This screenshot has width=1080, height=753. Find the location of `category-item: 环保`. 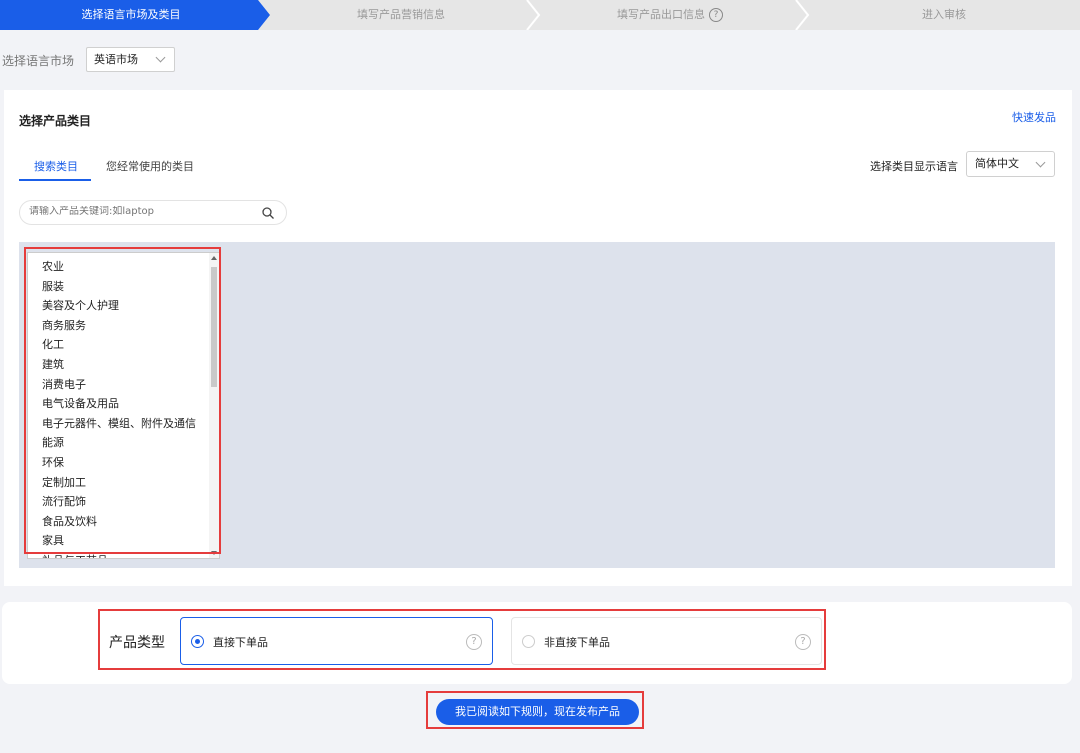

category-item: 环保 is located at coordinates (123, 463).